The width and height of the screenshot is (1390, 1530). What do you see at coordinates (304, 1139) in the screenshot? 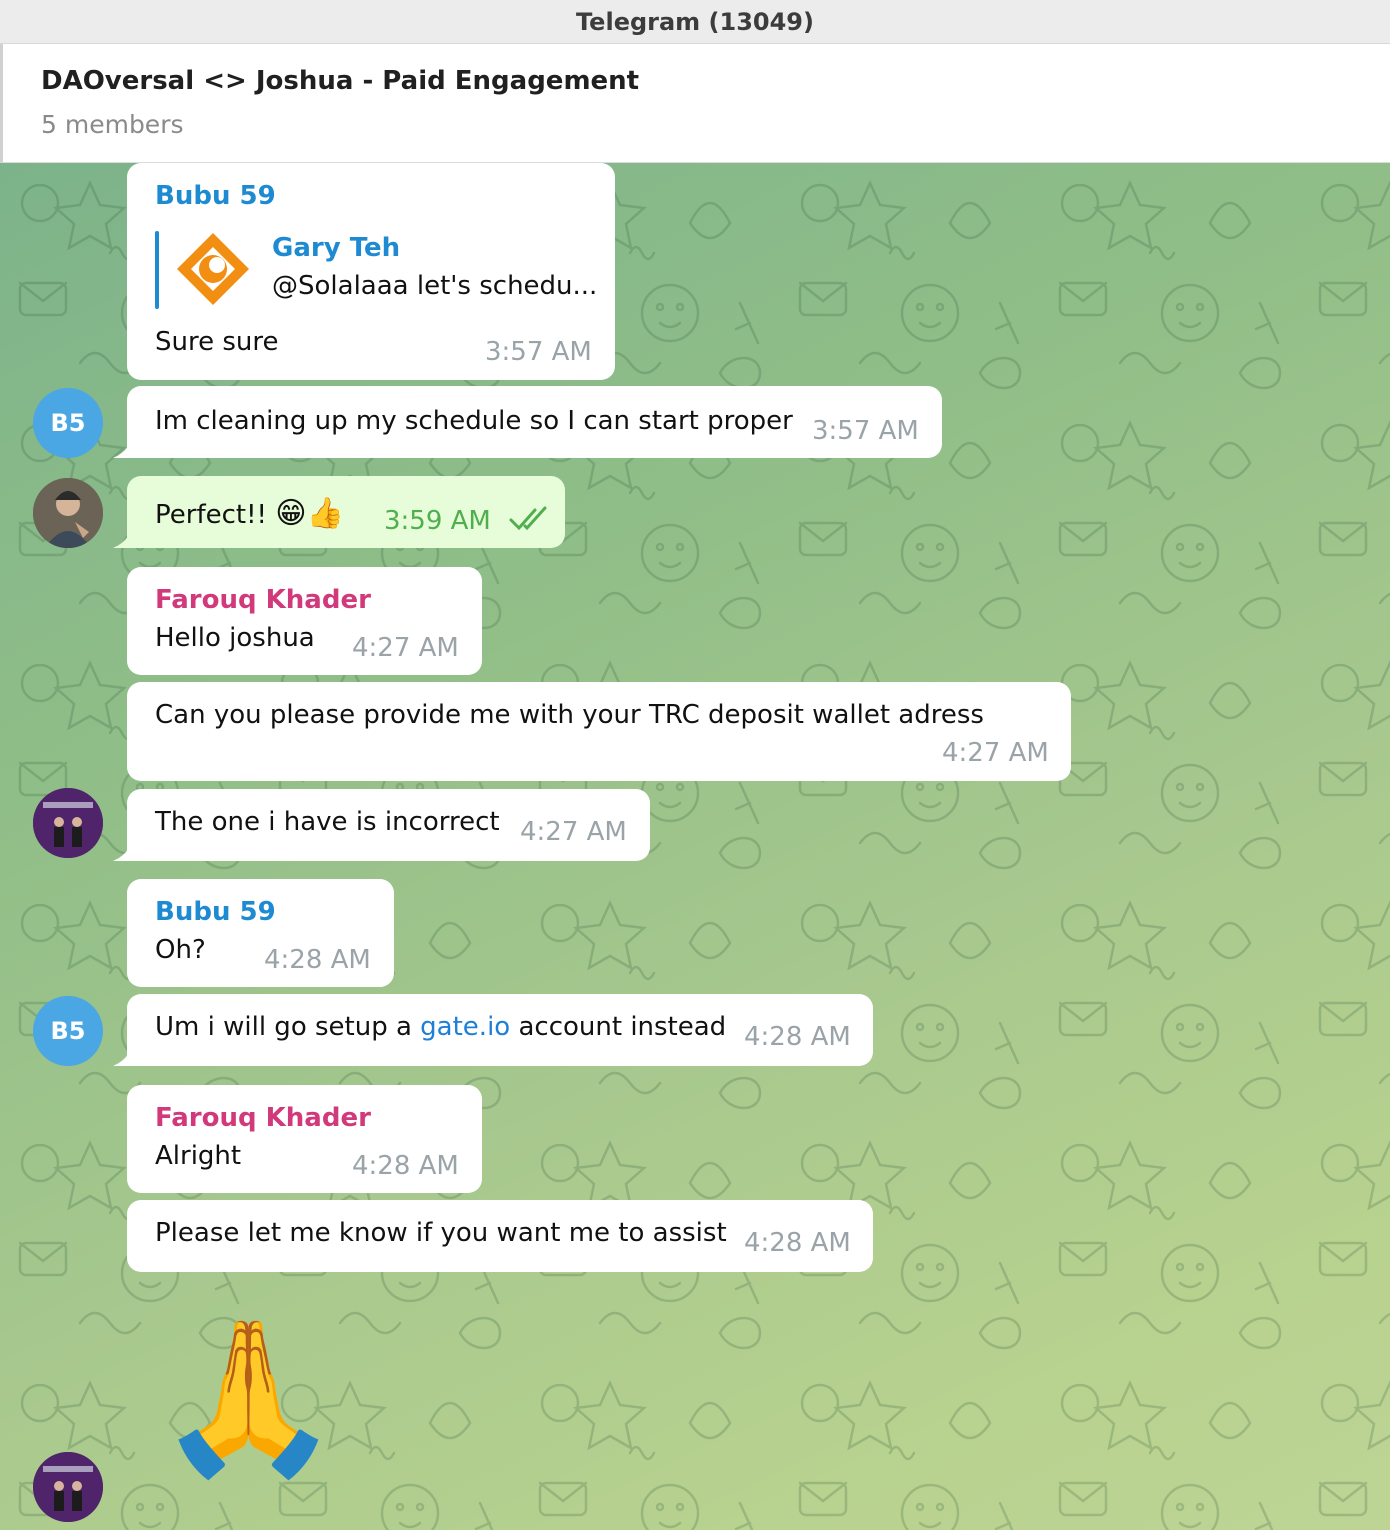
I see `message-bubble: Farouq Khader Alright 4:28 AM` at bounding box center [304, 1139].